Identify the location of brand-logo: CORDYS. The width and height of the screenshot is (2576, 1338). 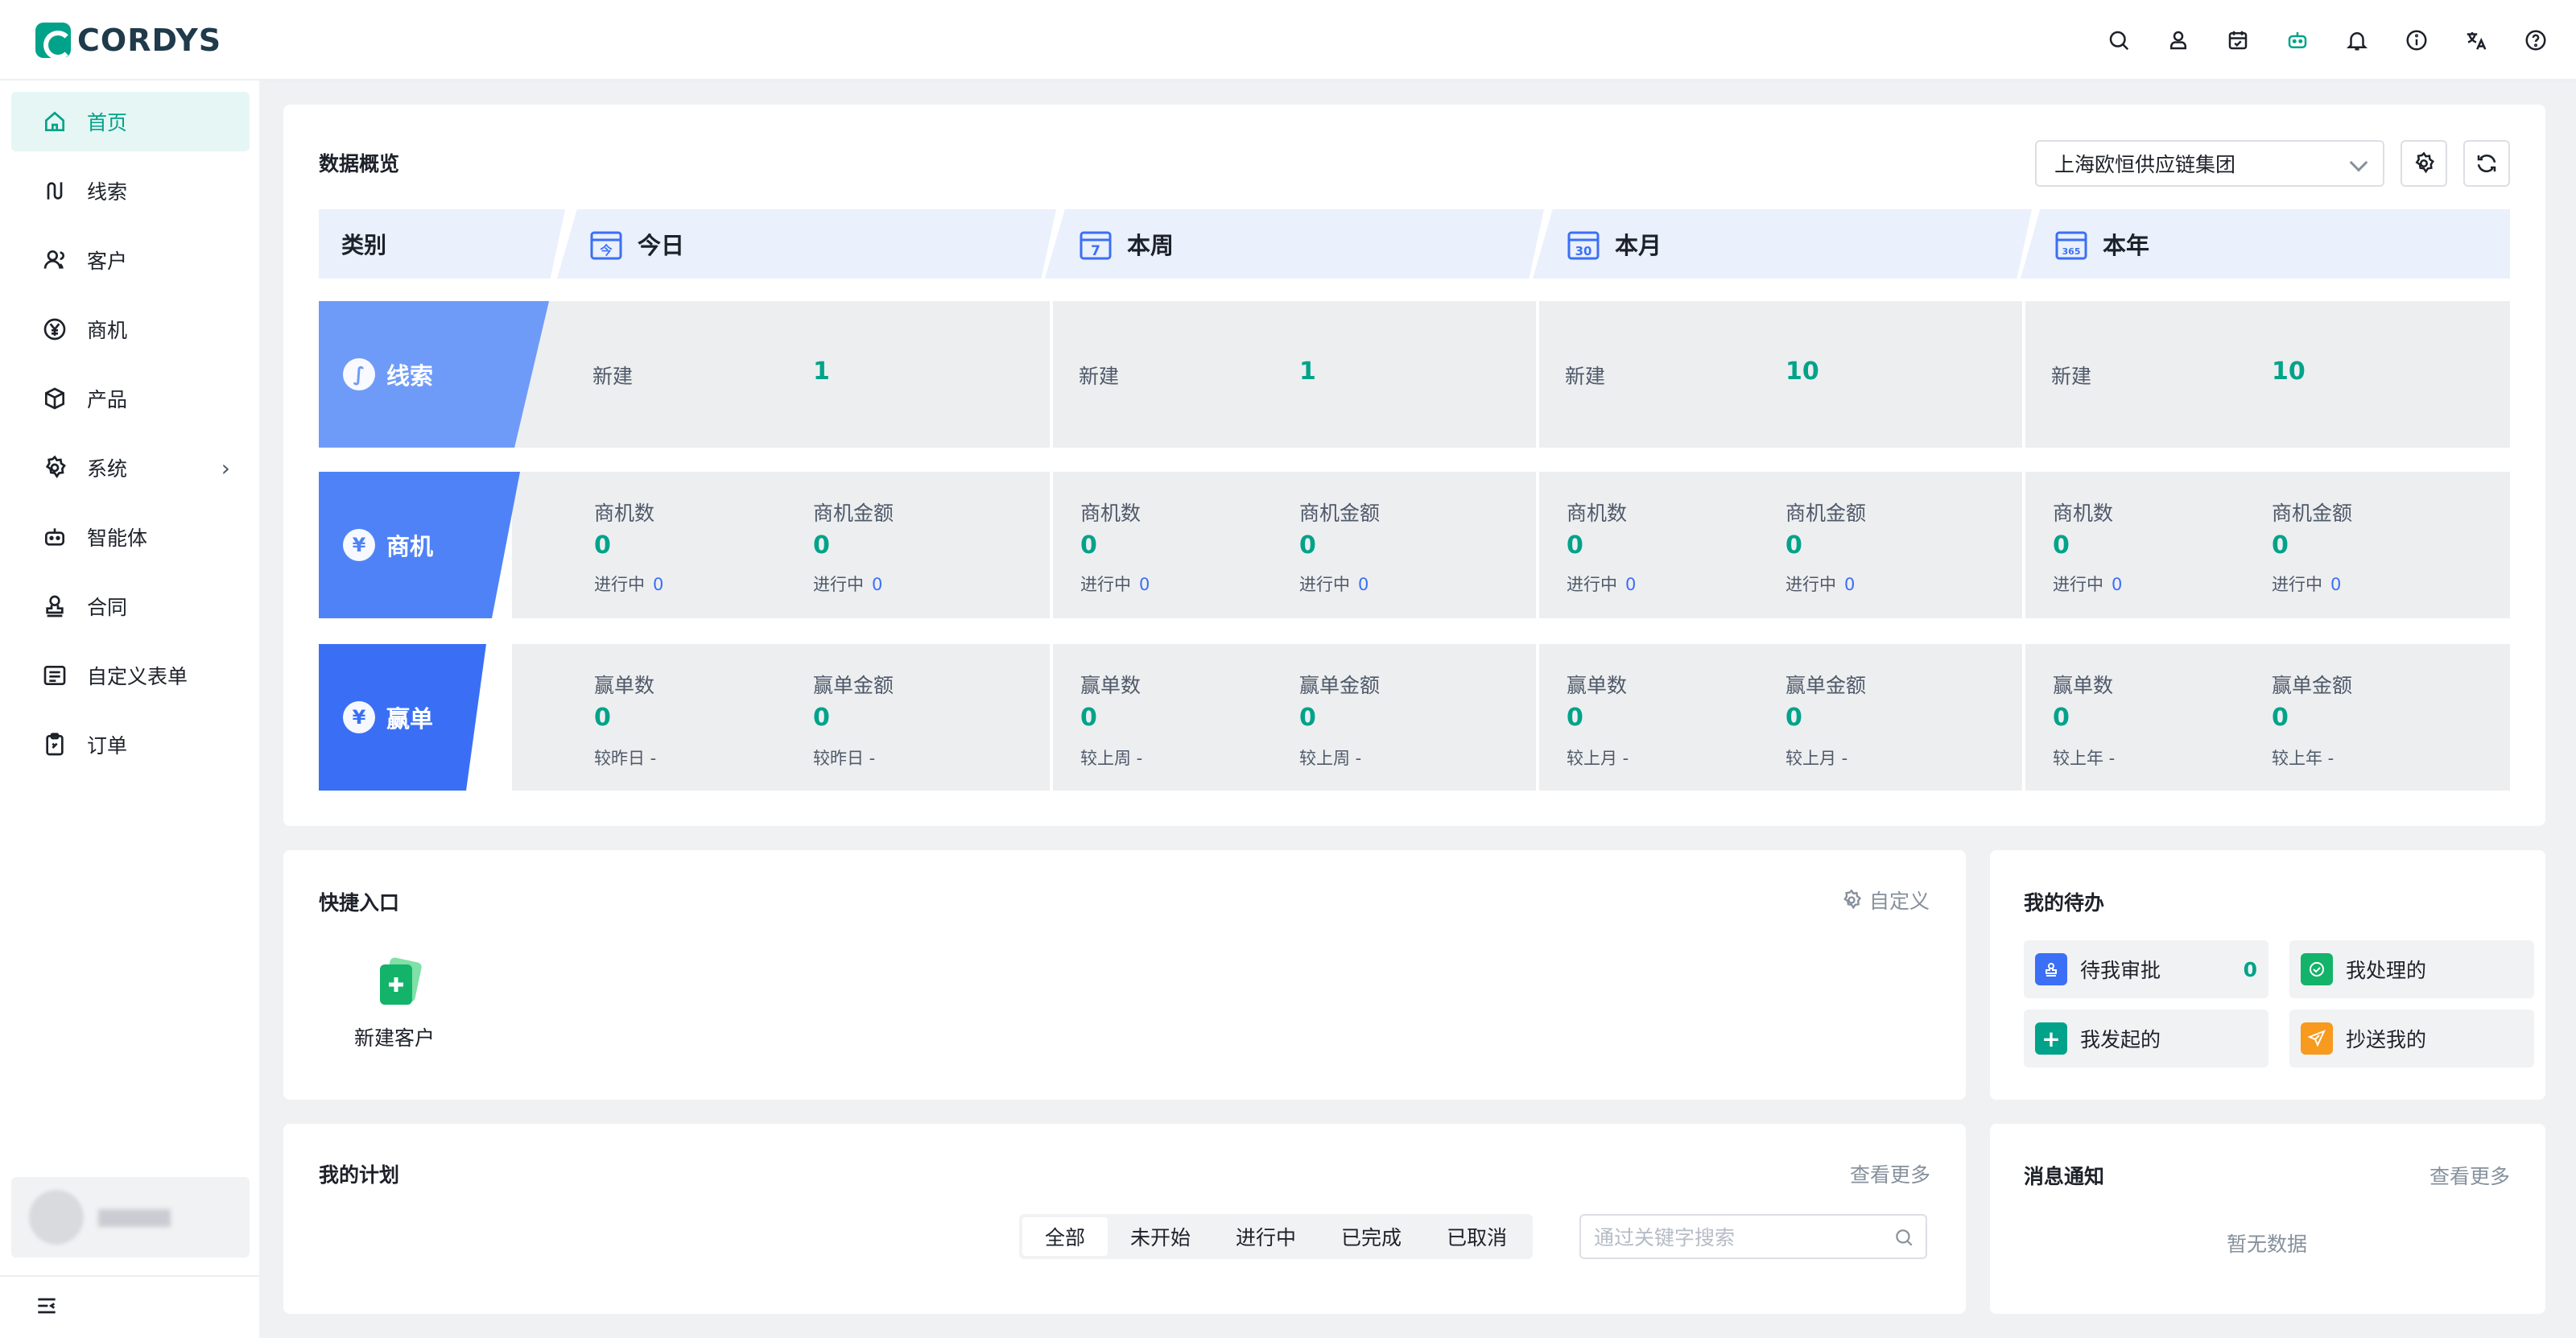
(128, 40).